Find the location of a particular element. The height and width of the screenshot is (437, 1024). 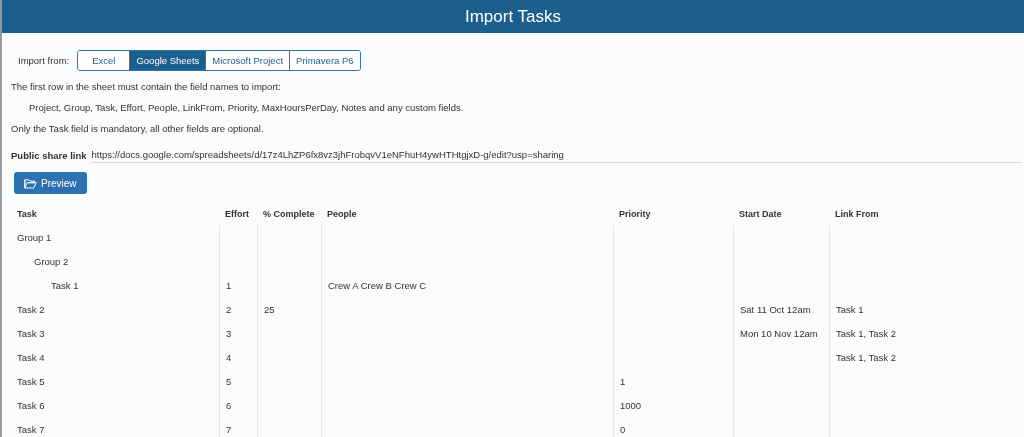

table-cell: 1000 is located at coordinates (631, 405).